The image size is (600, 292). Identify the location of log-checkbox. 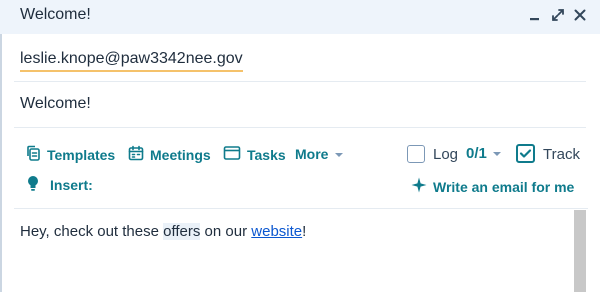
(416, 154).